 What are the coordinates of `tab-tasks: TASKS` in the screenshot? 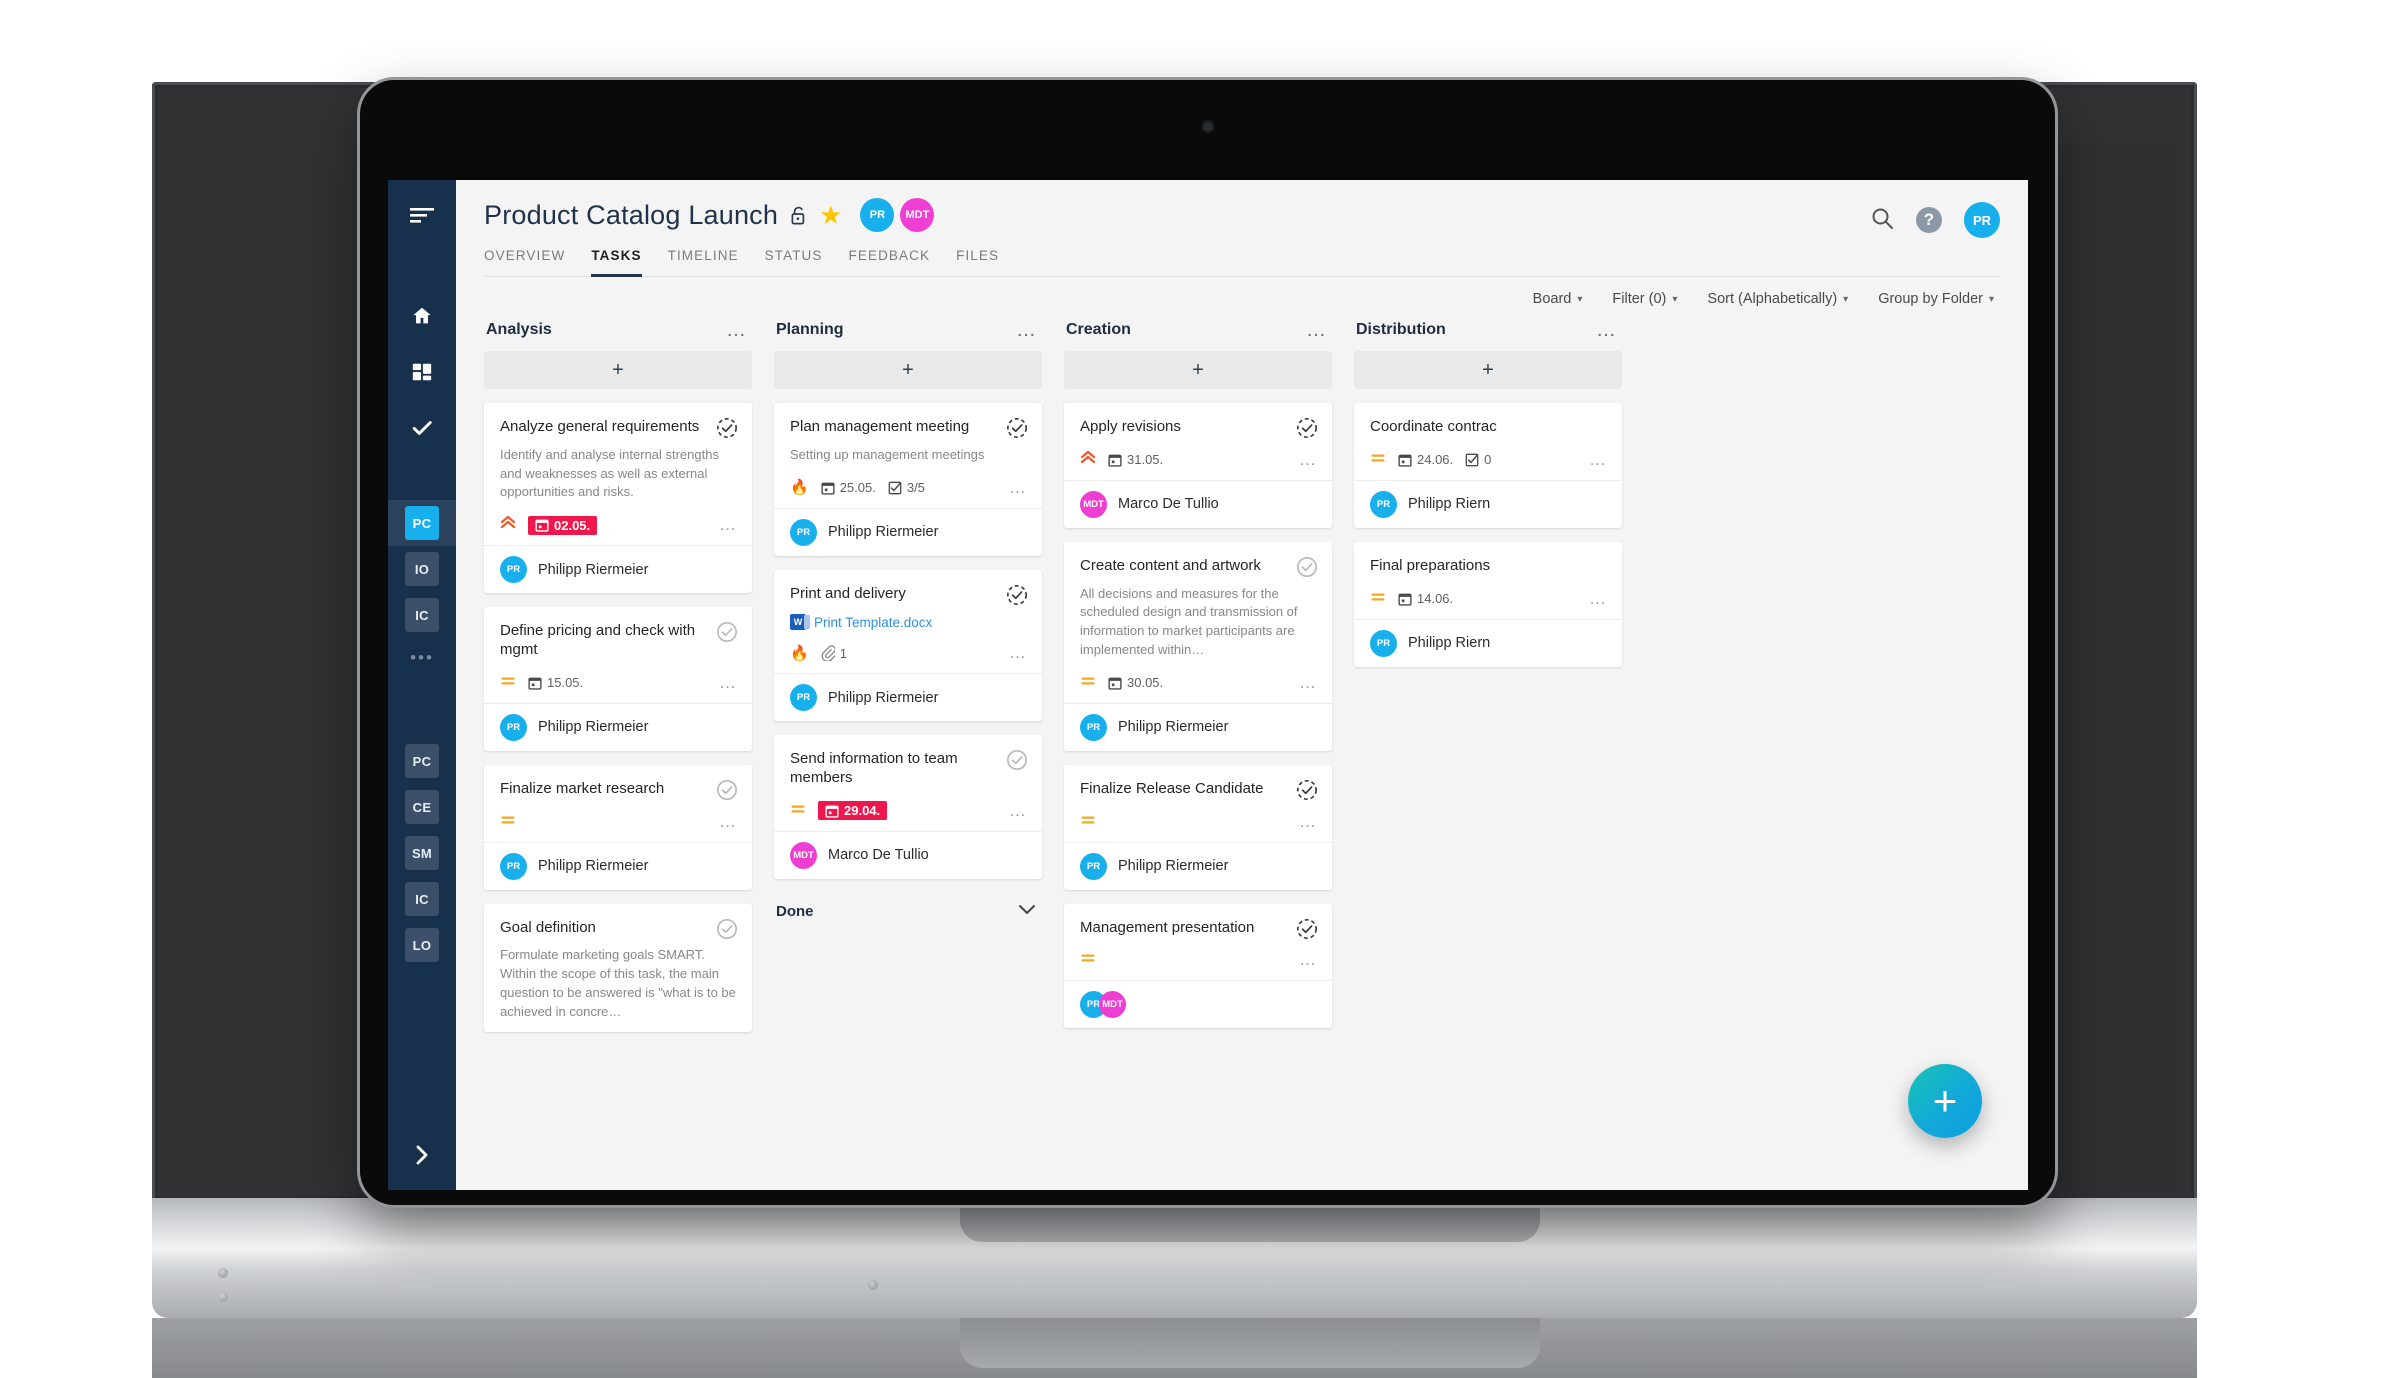 It's located at (616, 262).